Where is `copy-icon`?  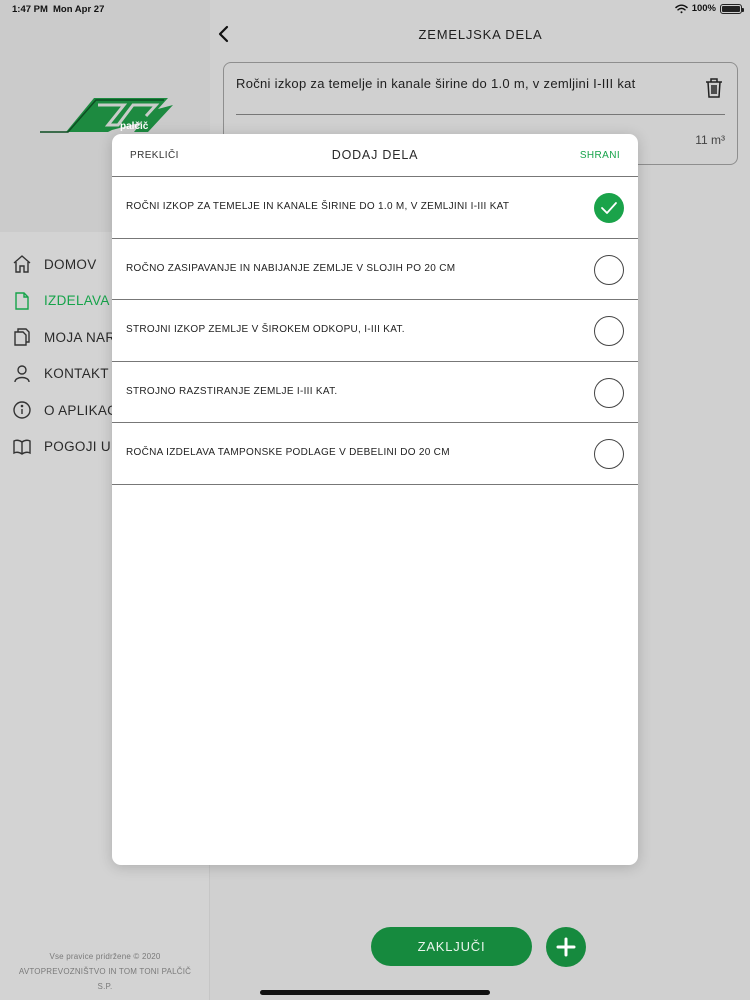 copy-icon is located at coordinates (22, 337).